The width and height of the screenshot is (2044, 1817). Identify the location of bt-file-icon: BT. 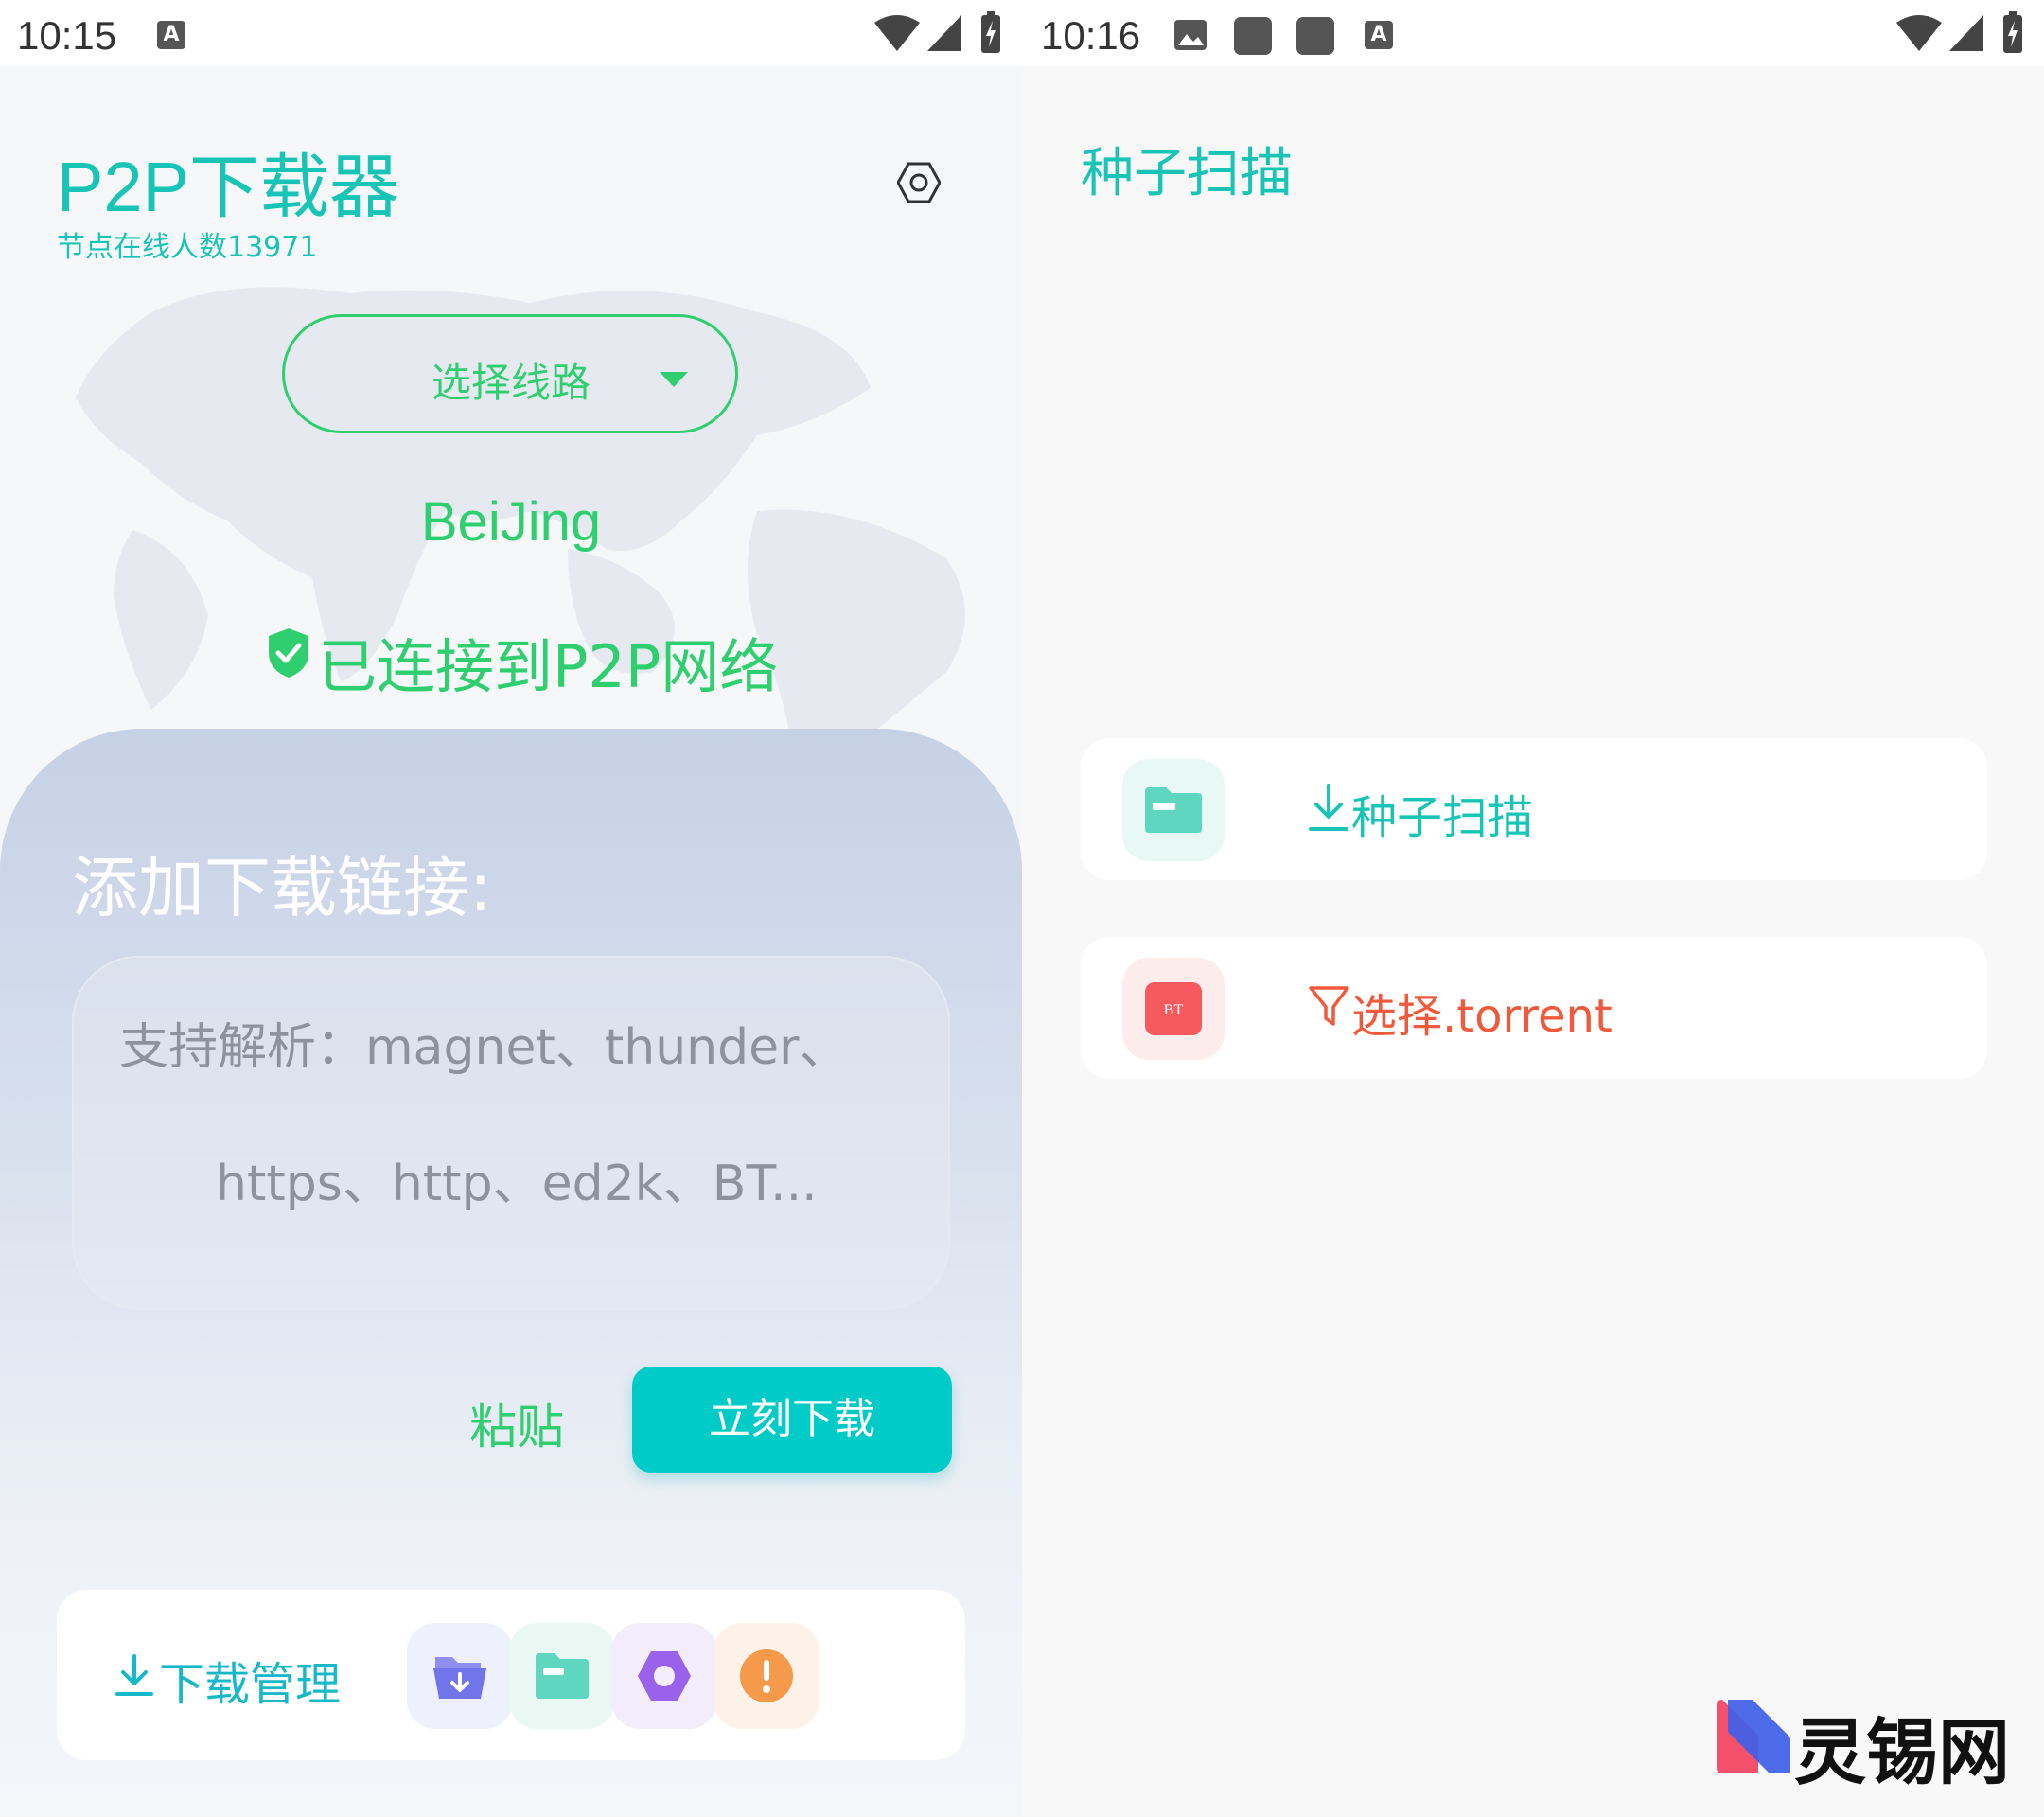
(1173, 1009).